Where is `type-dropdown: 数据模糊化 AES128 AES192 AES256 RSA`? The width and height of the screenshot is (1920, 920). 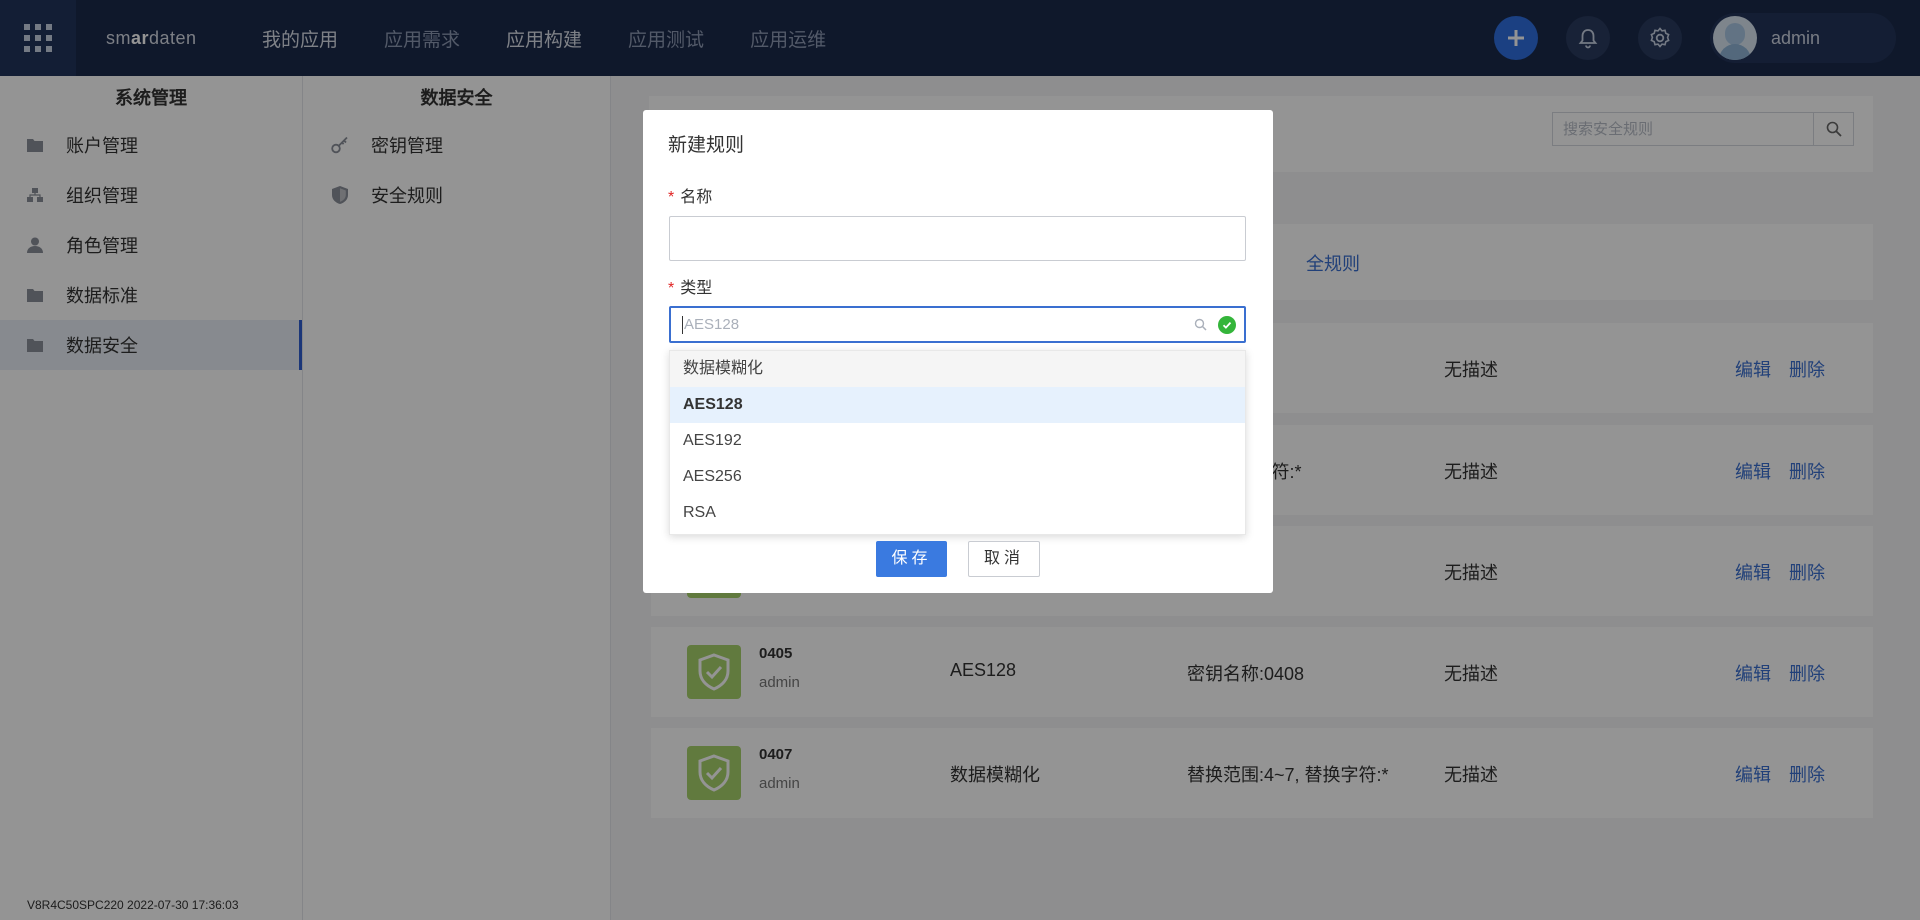
type-dropdown: 数据模糊化 AES128 AES192 AES256 RSA is located at coordinates (957, 442).